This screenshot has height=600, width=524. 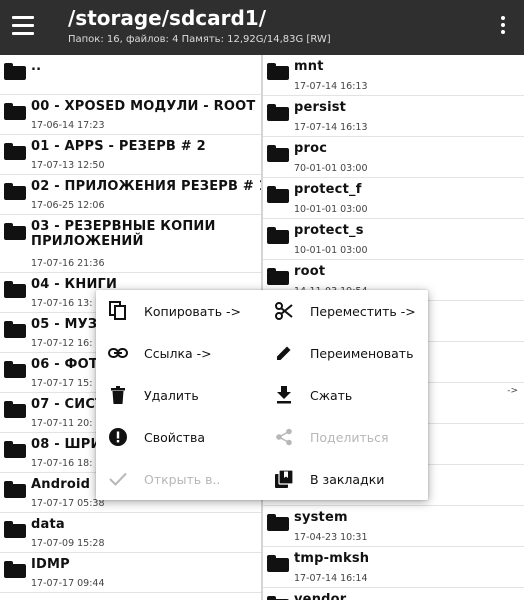 I want to click on share-icon, so click(x=284, y=437).